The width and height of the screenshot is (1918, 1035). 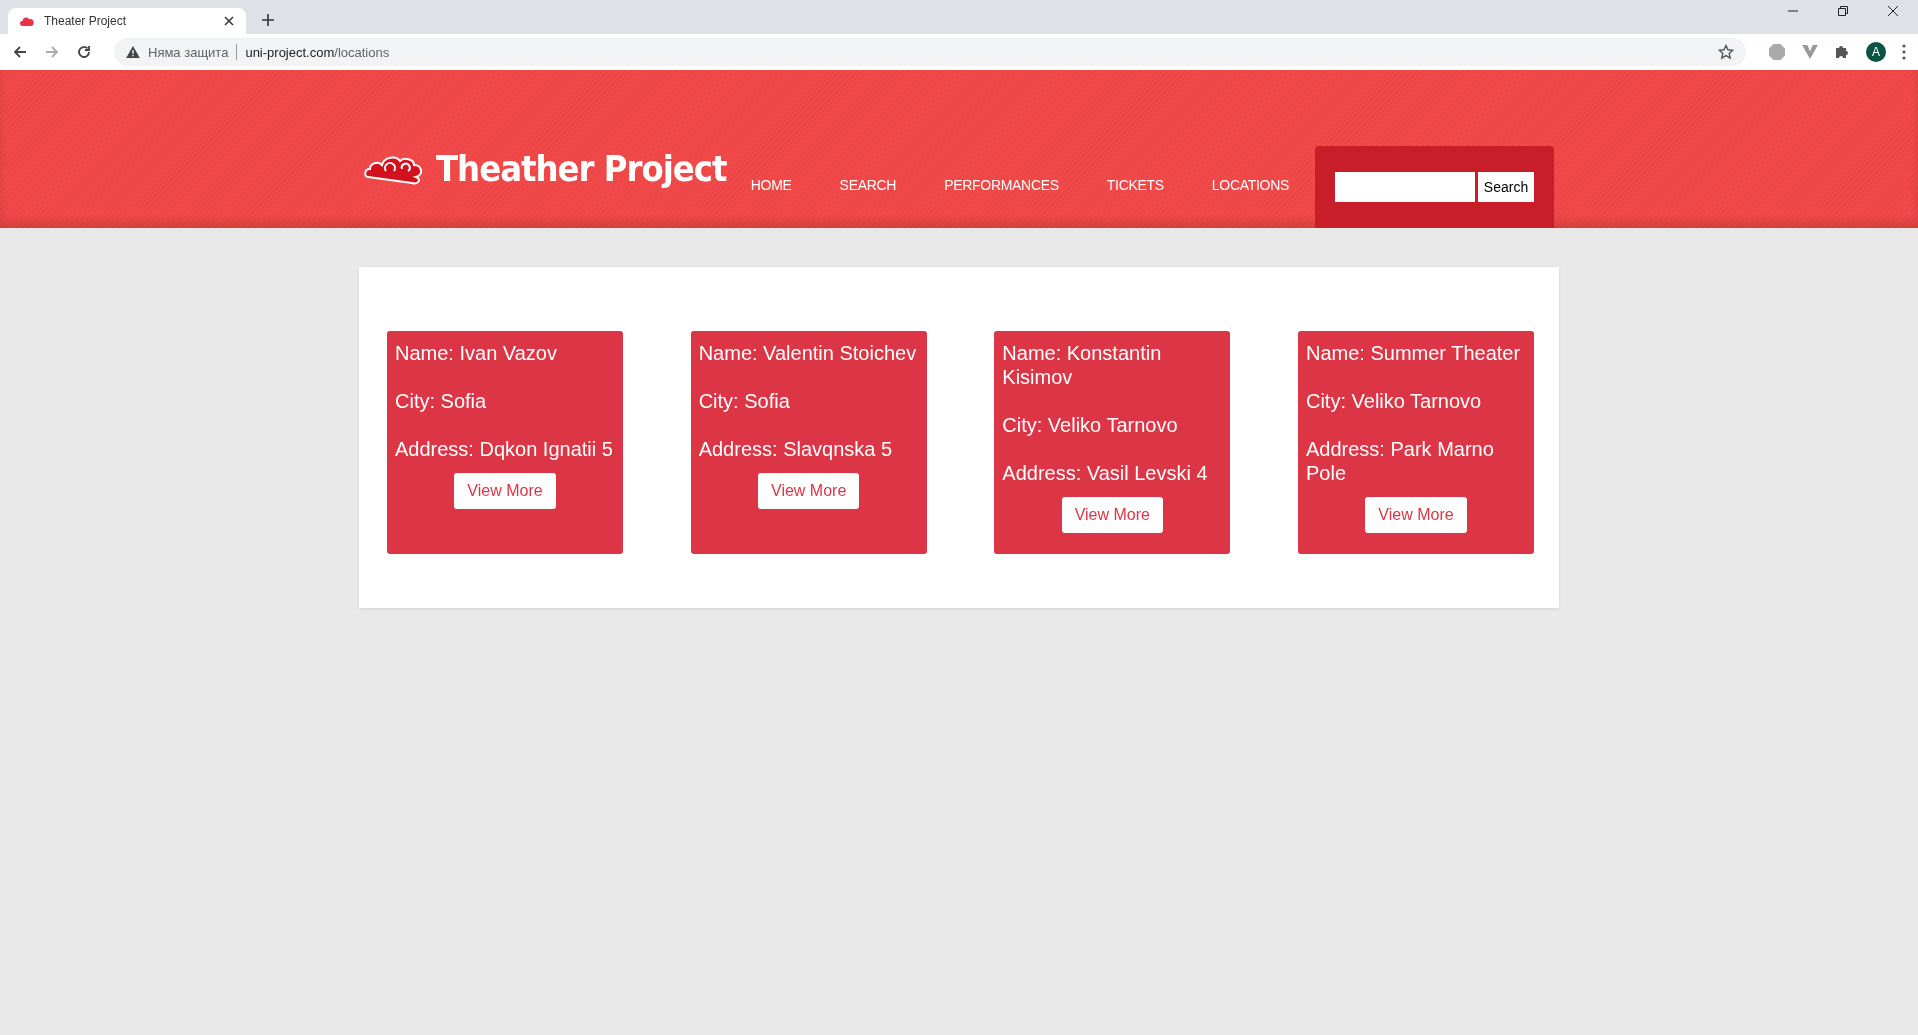 What do you see at coordinates (1400, 461) in the screenshot?
I see `location-address: Address: Park Marno Pole` at bounding box center [1400, 461].